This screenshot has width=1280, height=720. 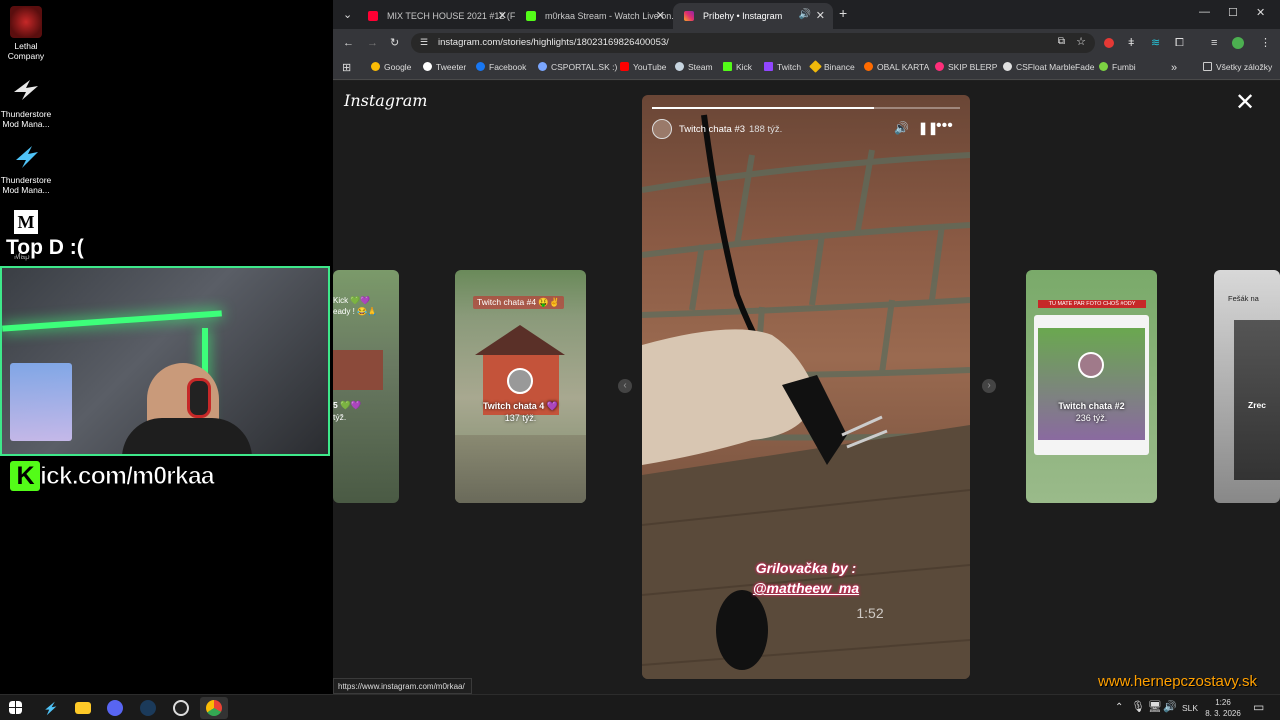 What do you see at coordinates (640, 707) in the screenshot?
I see `taskbar: ⌃ 🎙 🖥 🔊 SLK 1:26 8. 3. 2026 ▭` at bounding box center [640, 707].